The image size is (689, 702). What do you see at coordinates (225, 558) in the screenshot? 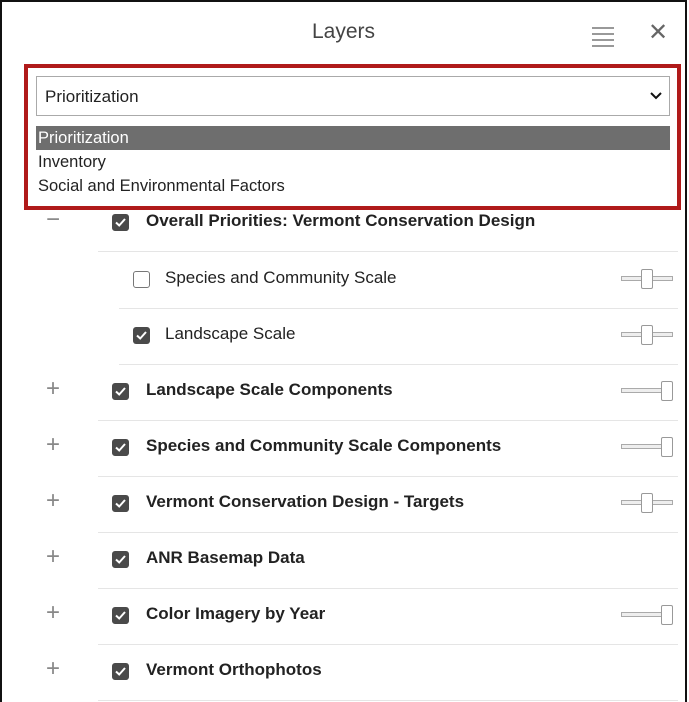
I see `layer-label: ANR Basemap Data` at bounding box center [225, 558].